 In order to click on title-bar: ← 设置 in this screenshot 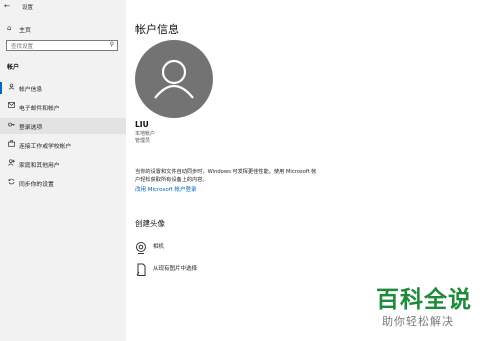, I will do `click(63, 7)`.